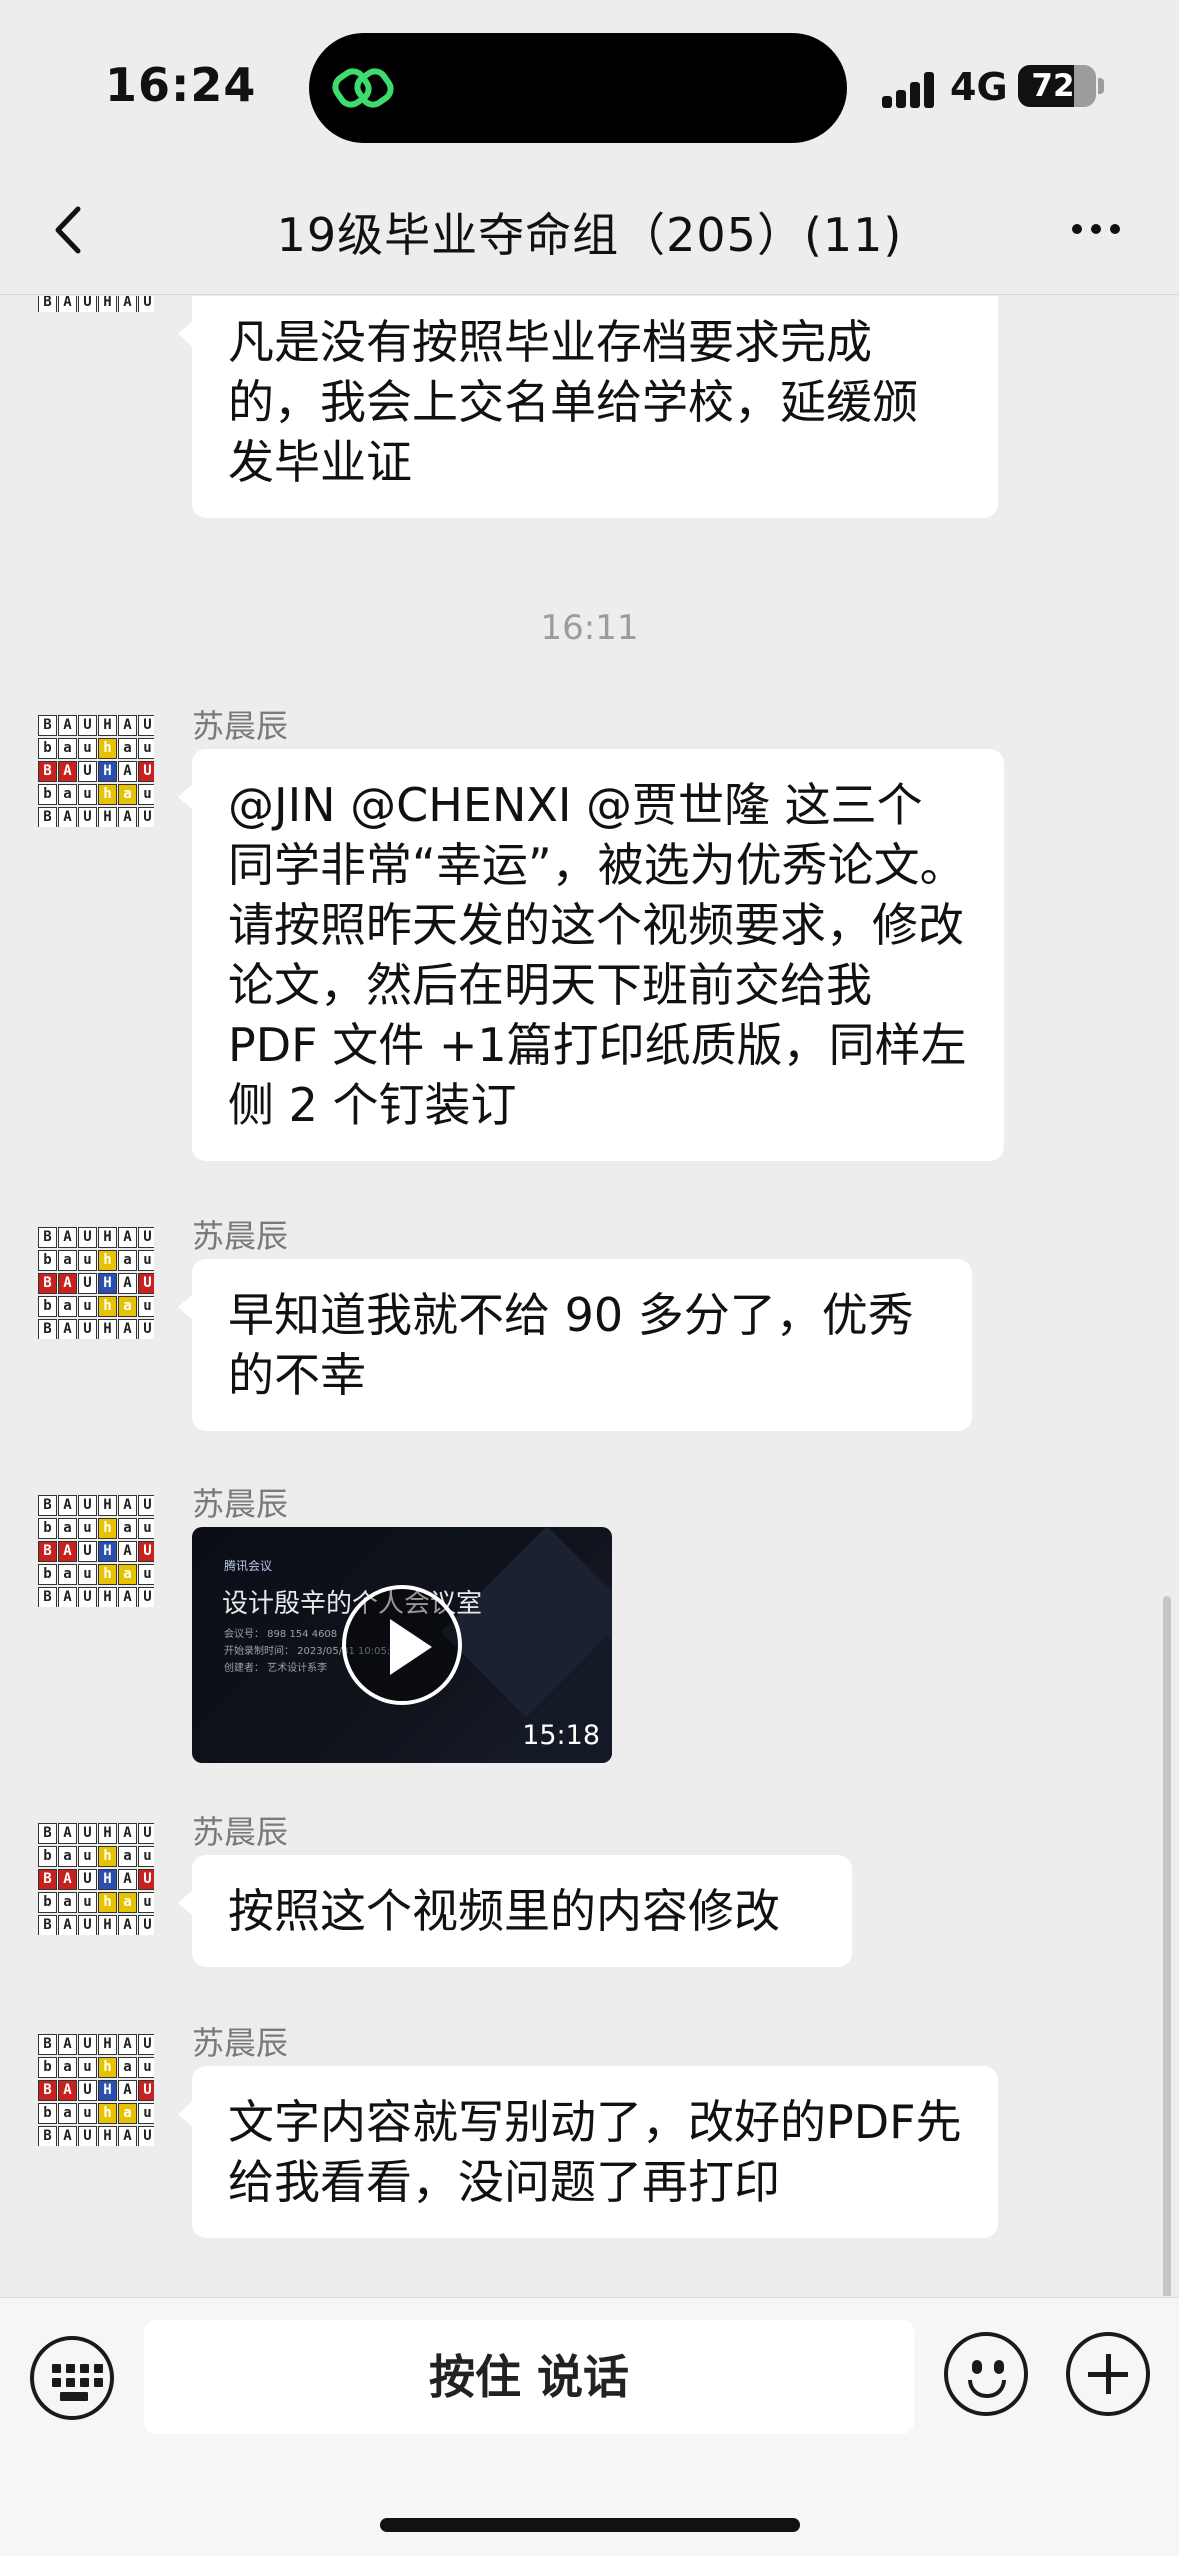  Describe the element at coordinates (1053, 86) in the screenshot. I see `battery-level: 72` at that location.